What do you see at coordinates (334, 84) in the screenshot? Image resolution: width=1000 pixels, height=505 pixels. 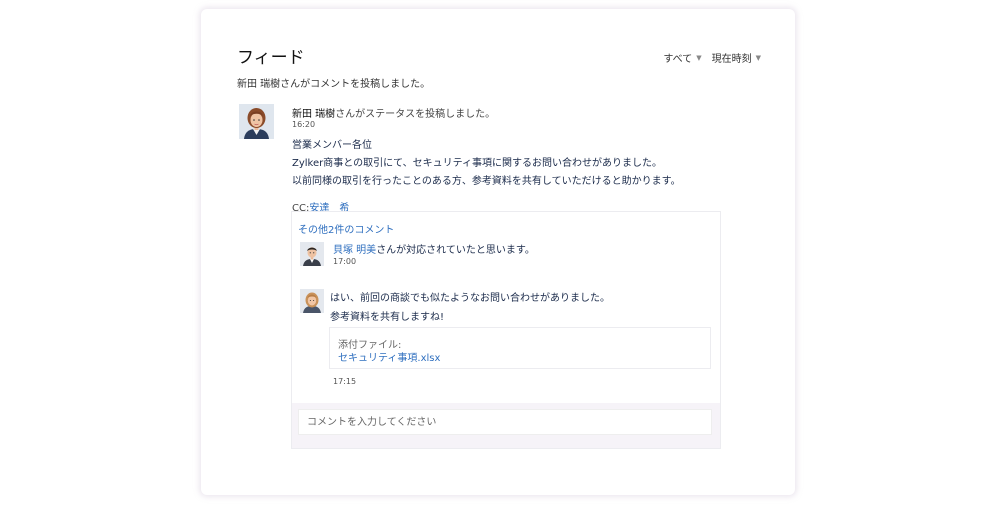 I see `activity-summary: 新田 瑞樹さんがコメントを投稿しました。` at bounding box center [334, 84].